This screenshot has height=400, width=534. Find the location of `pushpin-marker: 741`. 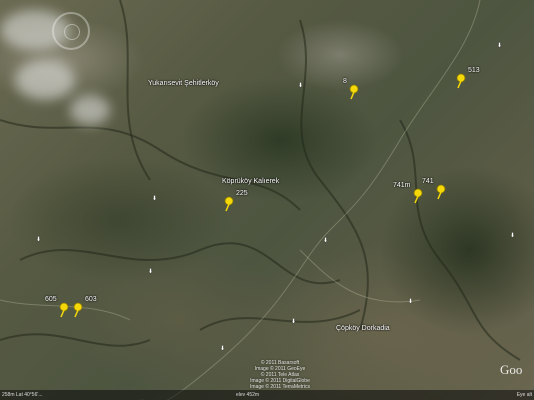

pushpin-marker: 741 is located at coordinates (434, 189).